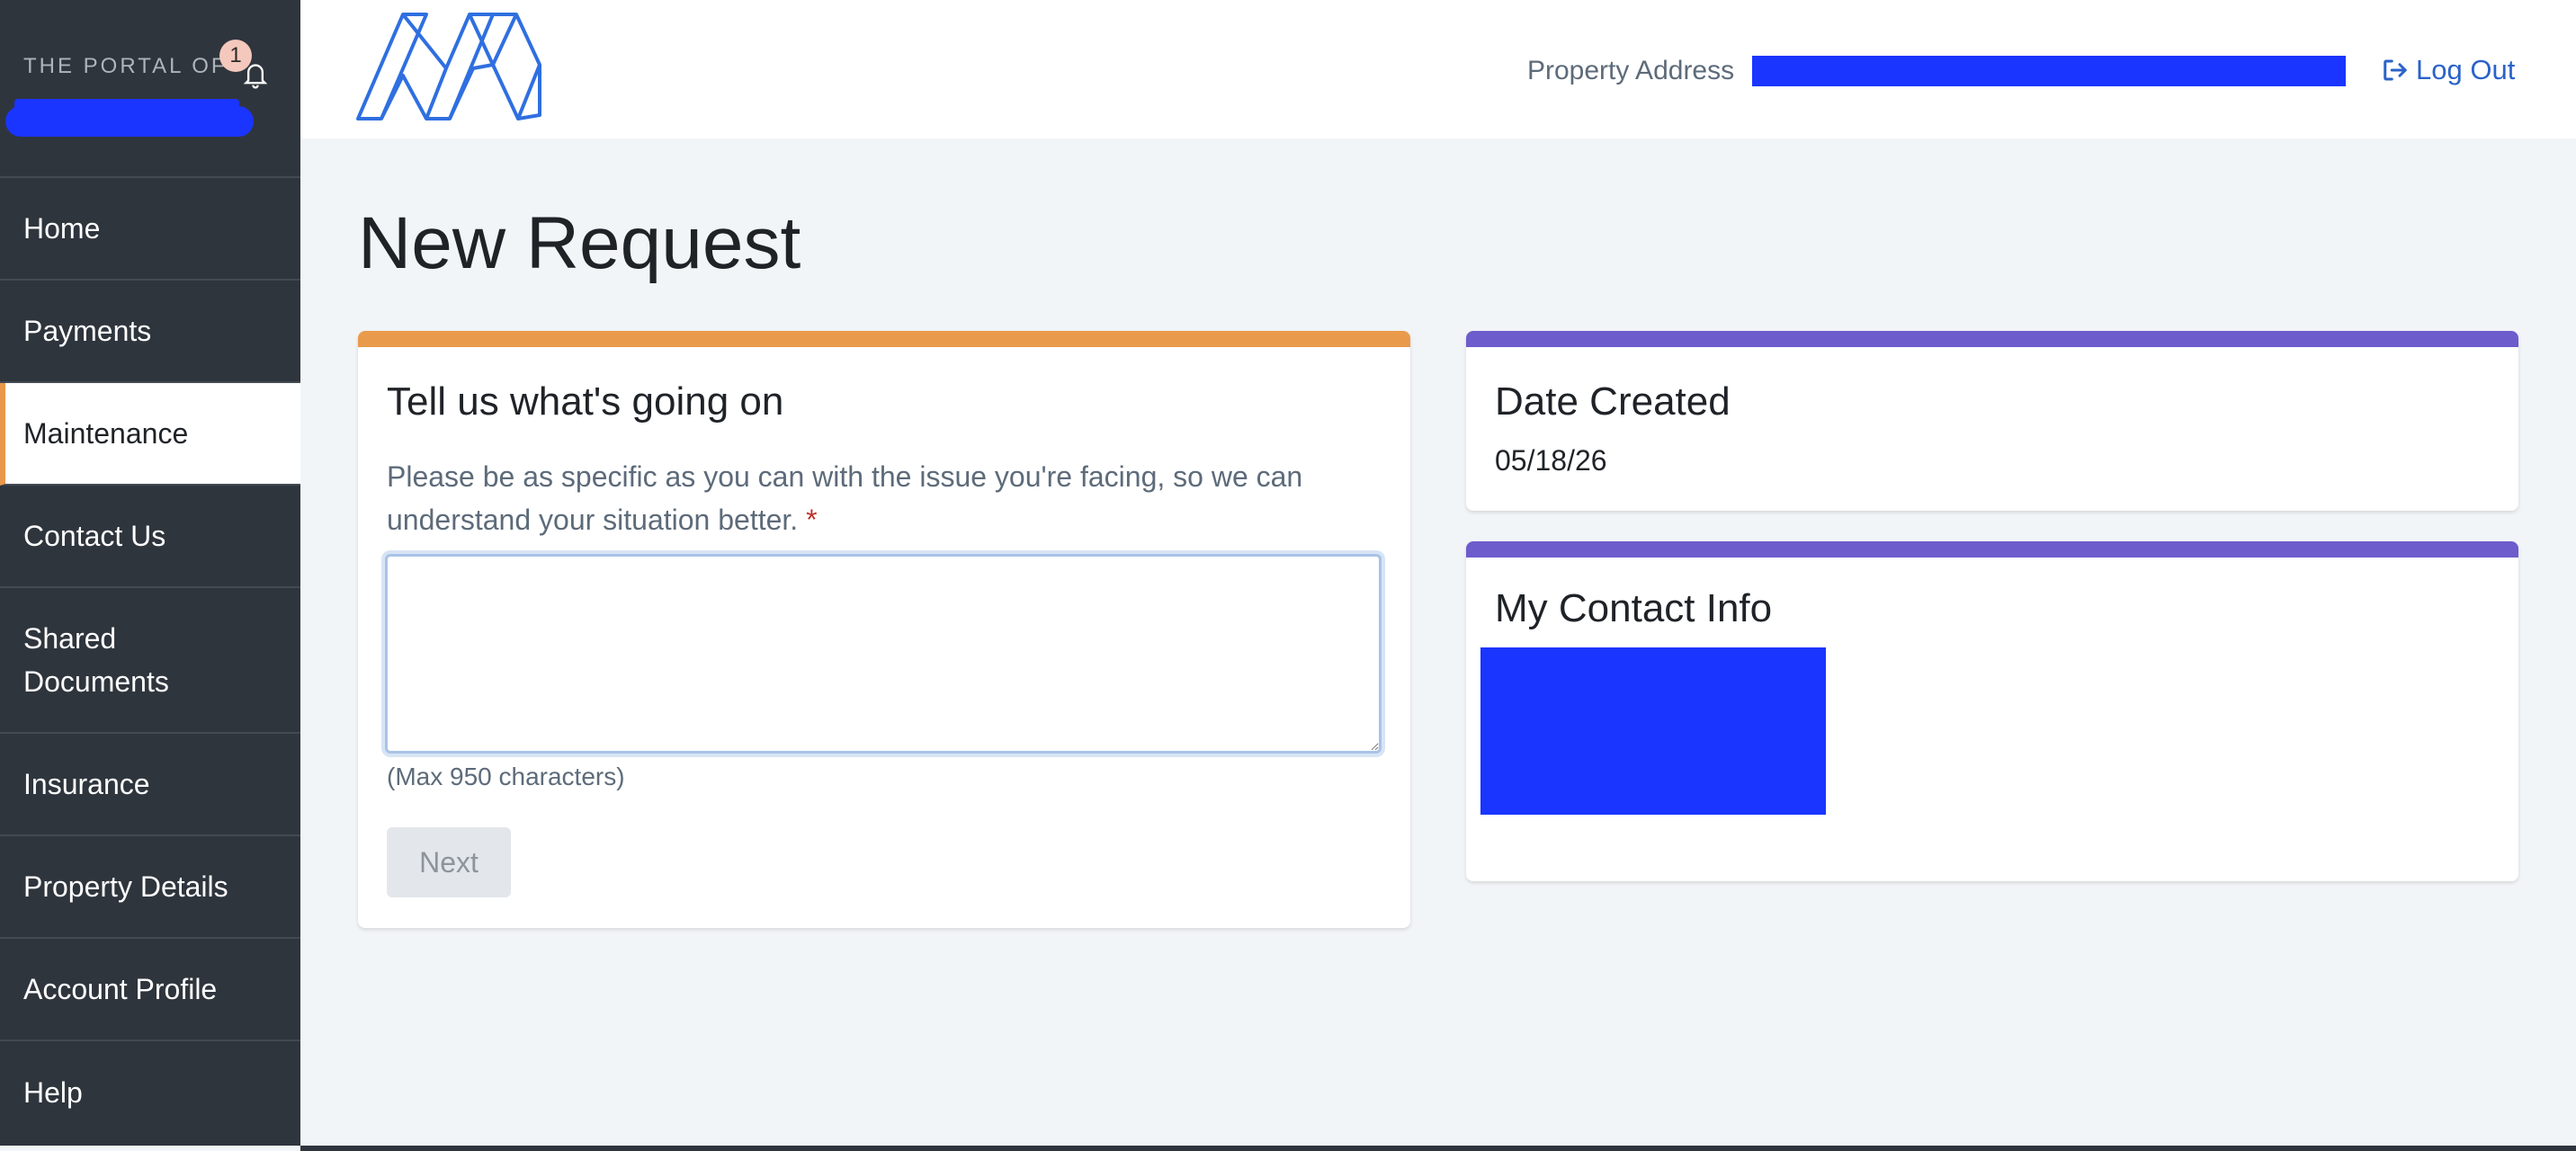  What do you see at coordinates (579, 243) in the screenshot?
I see `page-title: New Request` at bounding box center [579, 243].